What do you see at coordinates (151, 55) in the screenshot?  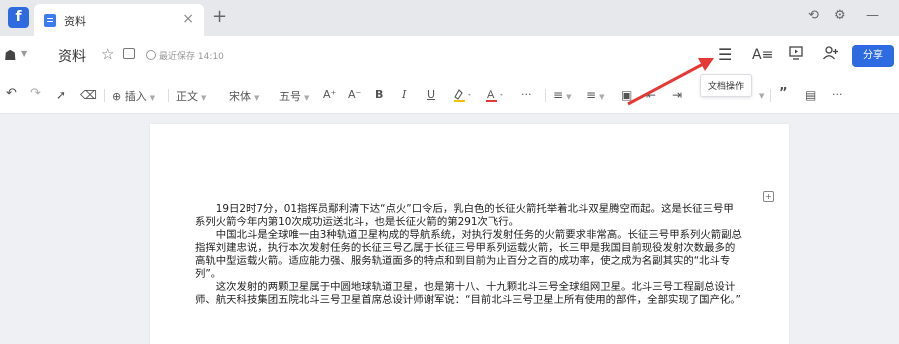 I see `check-circle-icon` at bounding box center [151, 55].